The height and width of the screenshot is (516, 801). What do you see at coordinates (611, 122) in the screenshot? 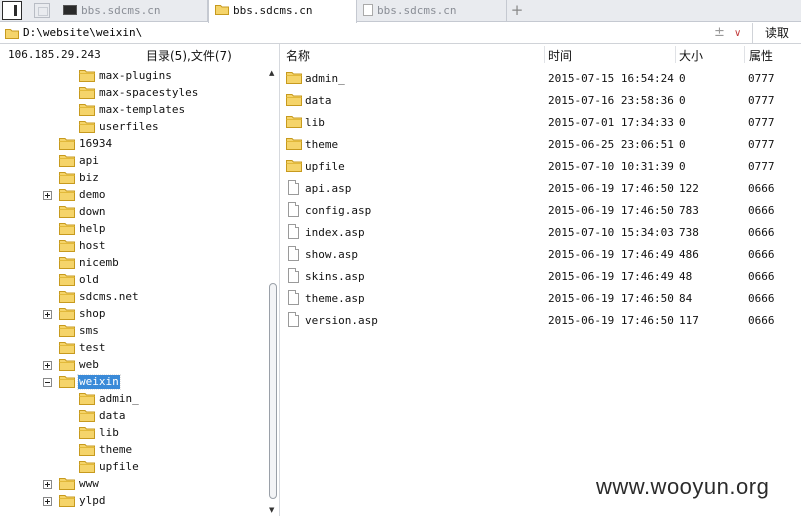
I see `file-time: 2015-07-01 17:34:33` at bounding box center [611, 122].